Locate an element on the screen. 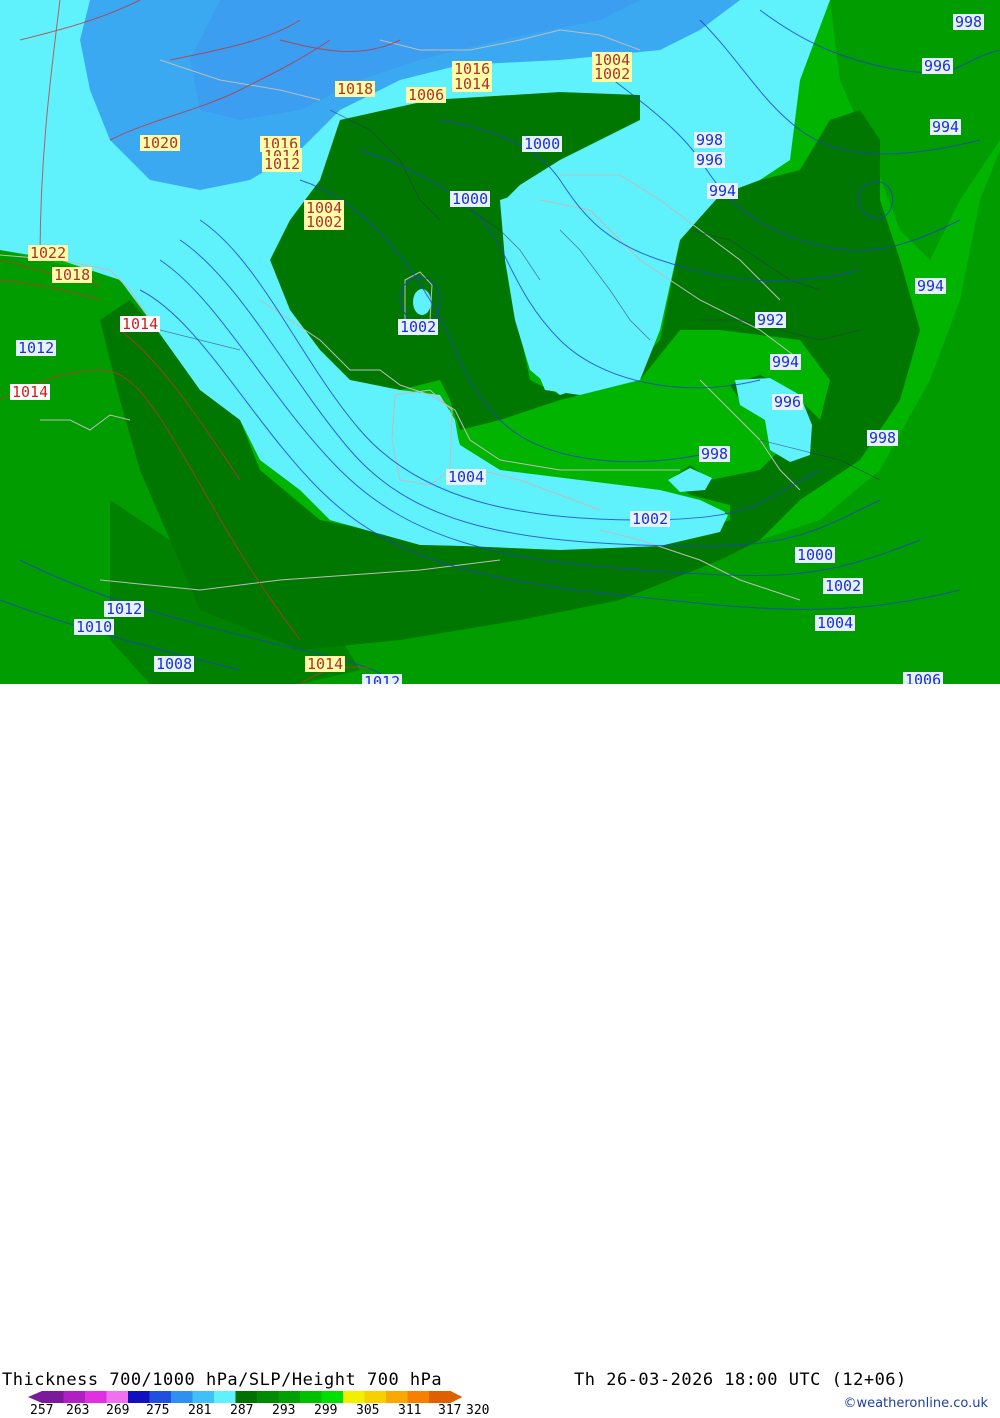 The height and width of the screenshot is (1418, 1000). corsica-cyan is located at coordinates (422, 302).